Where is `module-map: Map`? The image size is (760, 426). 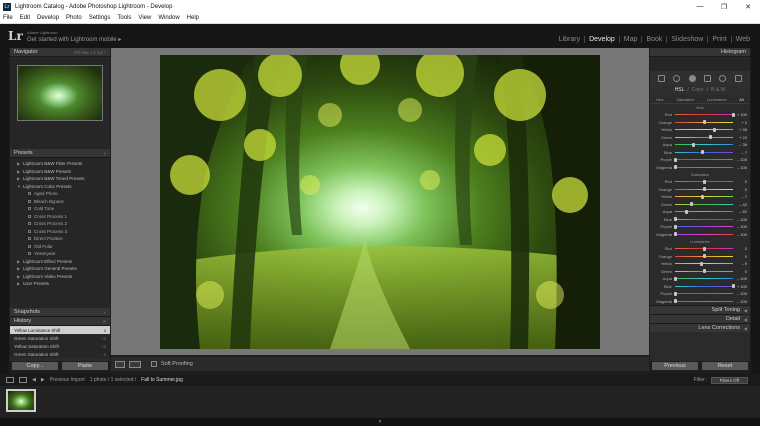
module-map: Map is located at coordinates (631, 39).